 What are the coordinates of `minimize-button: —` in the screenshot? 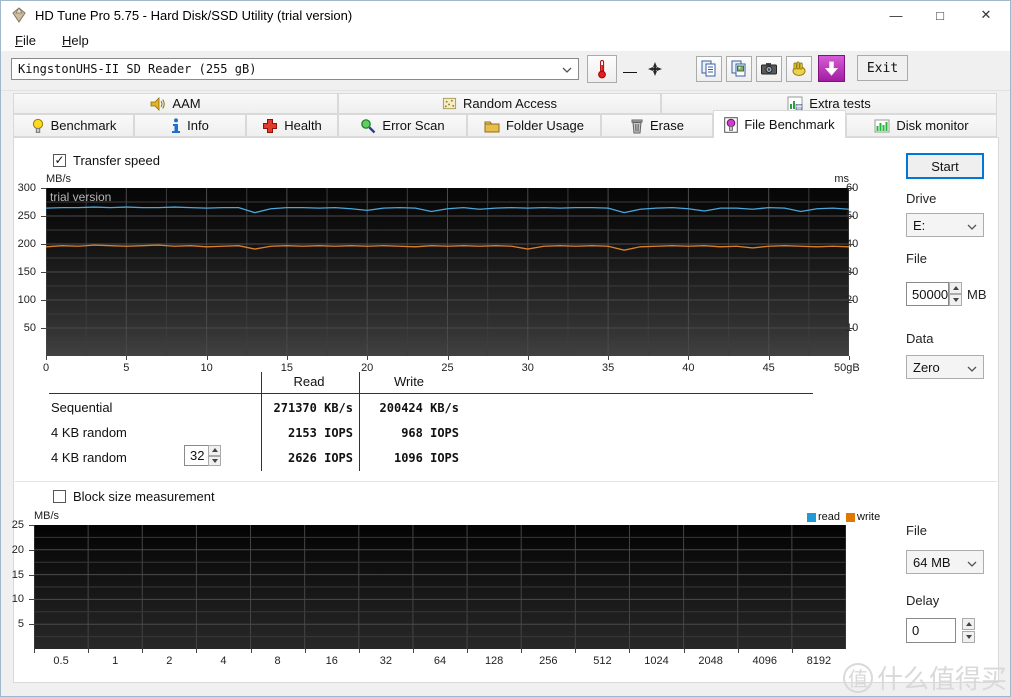 It's located at (896, 15).